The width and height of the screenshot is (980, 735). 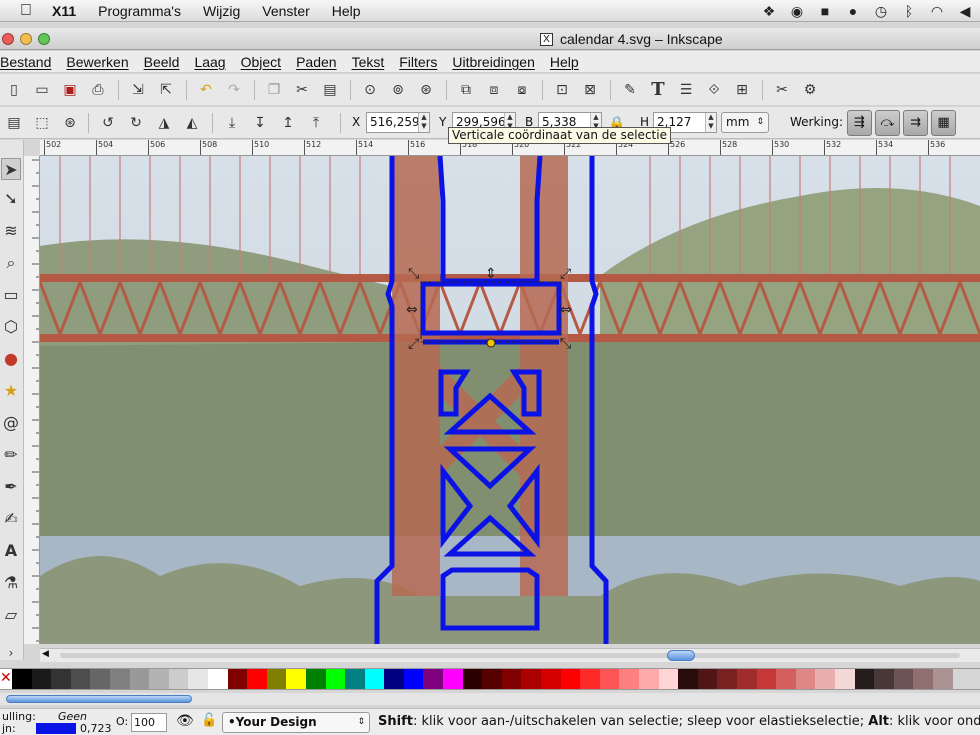 What do you see at coordinates (859, 123) in the screenshot?
I see `scale-stroke-button: ⇶` at bounding box center [859, 123].